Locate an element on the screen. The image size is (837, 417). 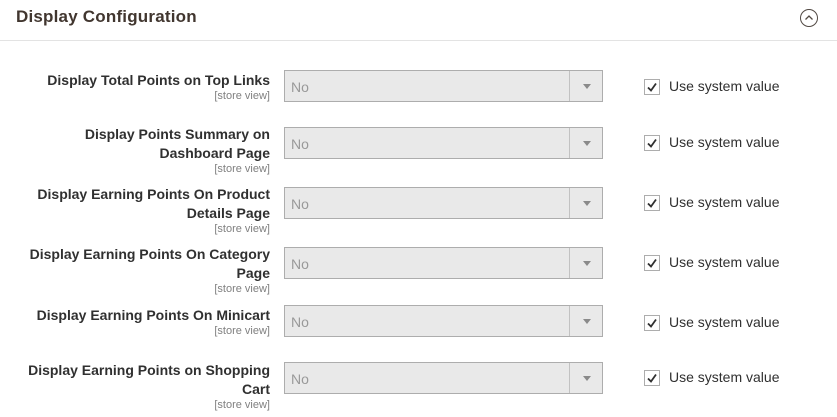
field-label-text: Display Total Points on Top Links is located at coordinates (158, 80).